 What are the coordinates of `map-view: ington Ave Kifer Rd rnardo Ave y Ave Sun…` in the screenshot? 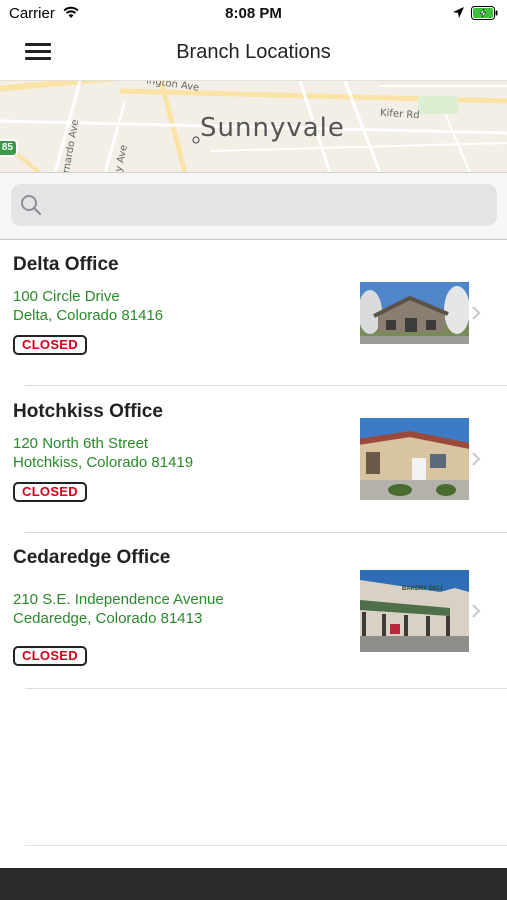 It's located at (253, 126).